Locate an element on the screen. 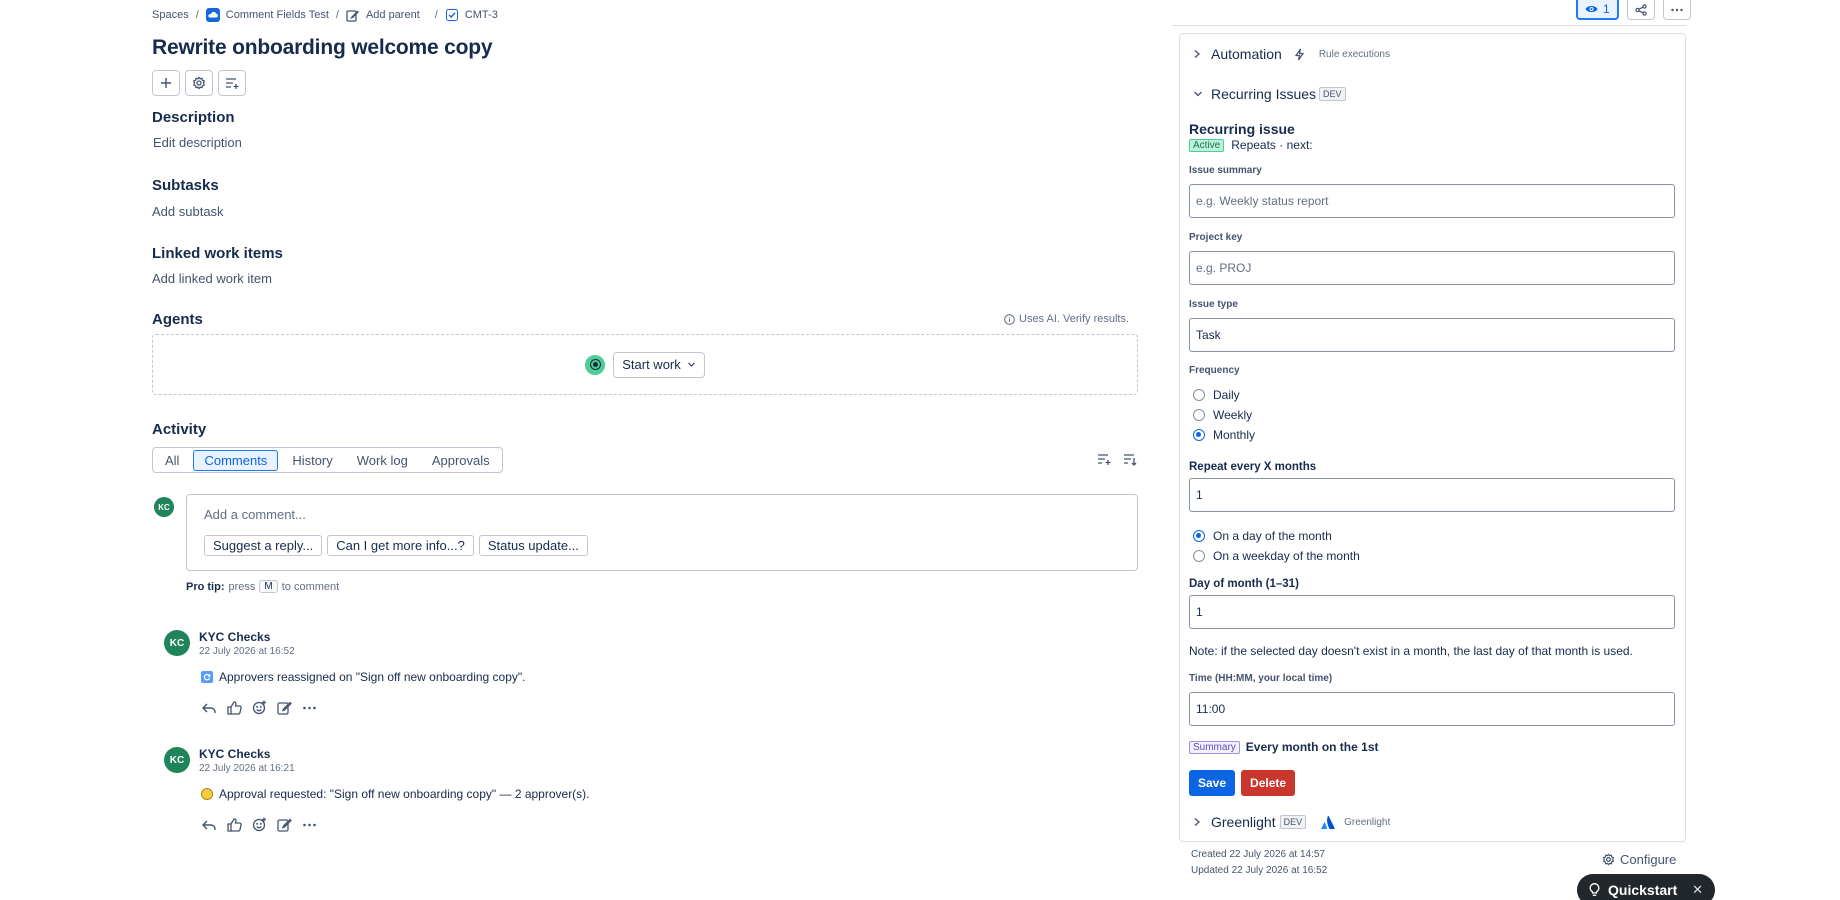  breadcrumb-project: Comment Fields Test is located at coordinates (267, 15).